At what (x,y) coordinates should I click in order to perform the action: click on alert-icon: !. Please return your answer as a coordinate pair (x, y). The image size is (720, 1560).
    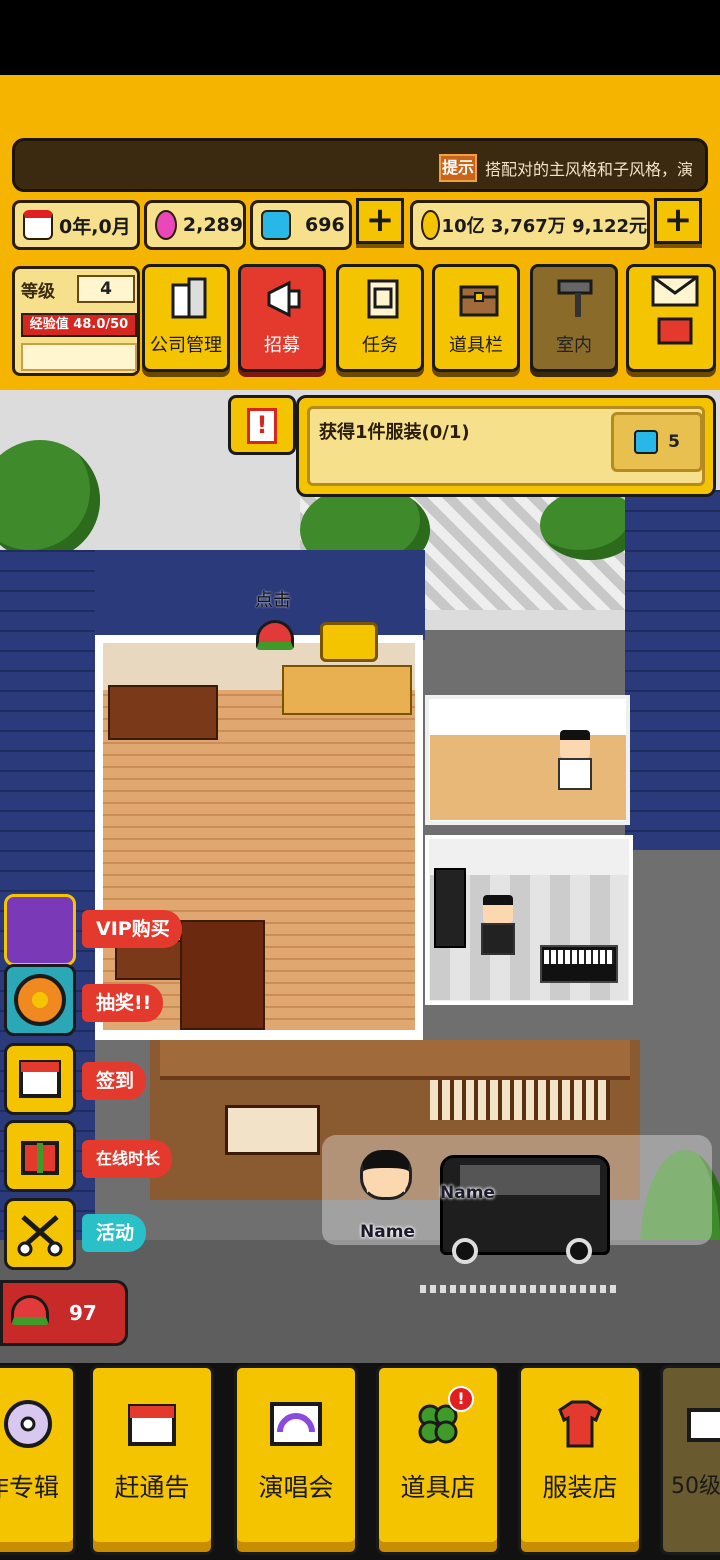
    Looking at the image, I should click on (262, 426).